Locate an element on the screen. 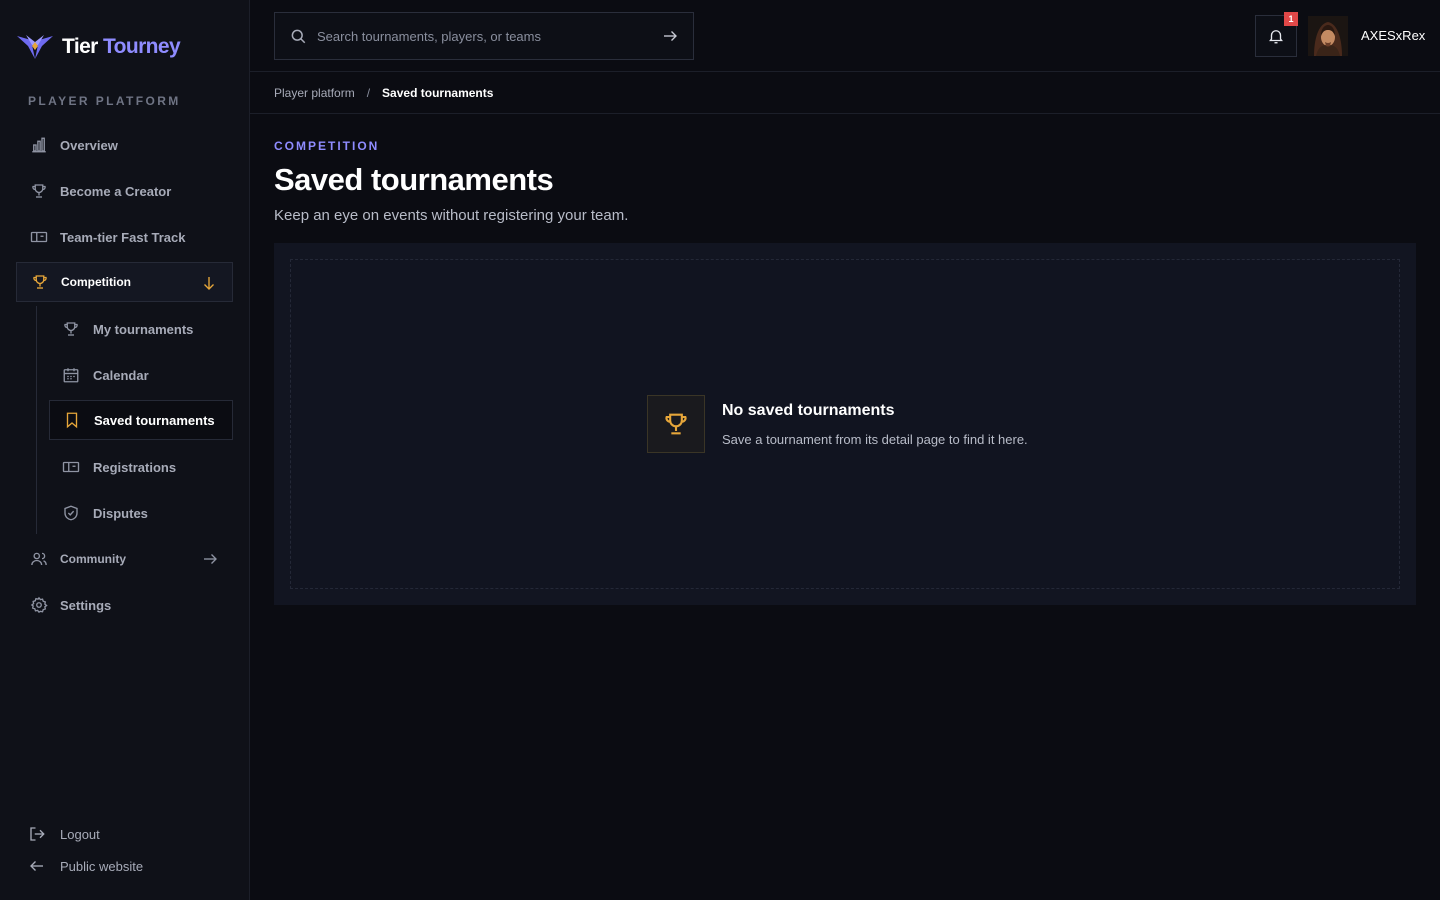 The height and width of the screenshot is (900, 1440). sidebar-subitem-label: Calendar is located at coordinates (121, 375).